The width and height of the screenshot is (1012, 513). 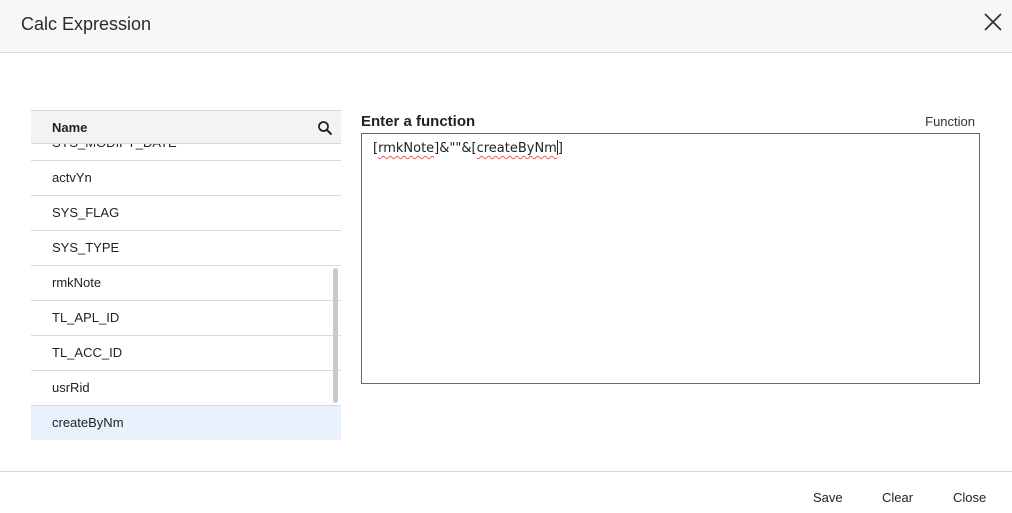 What do you see at coordinates (186, 248) in the screenshot?
I see `list-item: SYS_TYPE` at bounding box center [186, 248].